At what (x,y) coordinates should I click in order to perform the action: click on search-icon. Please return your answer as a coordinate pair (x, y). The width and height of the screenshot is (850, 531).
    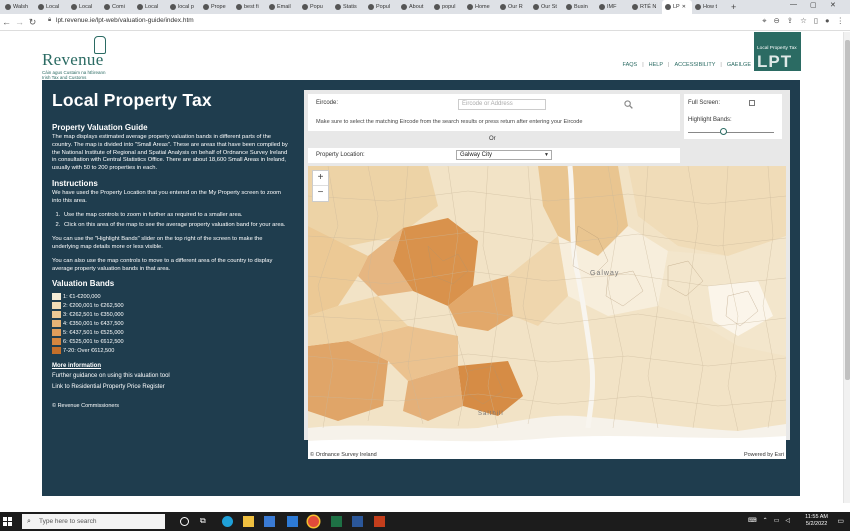
    Looking at the image, I should click on (628, 104).